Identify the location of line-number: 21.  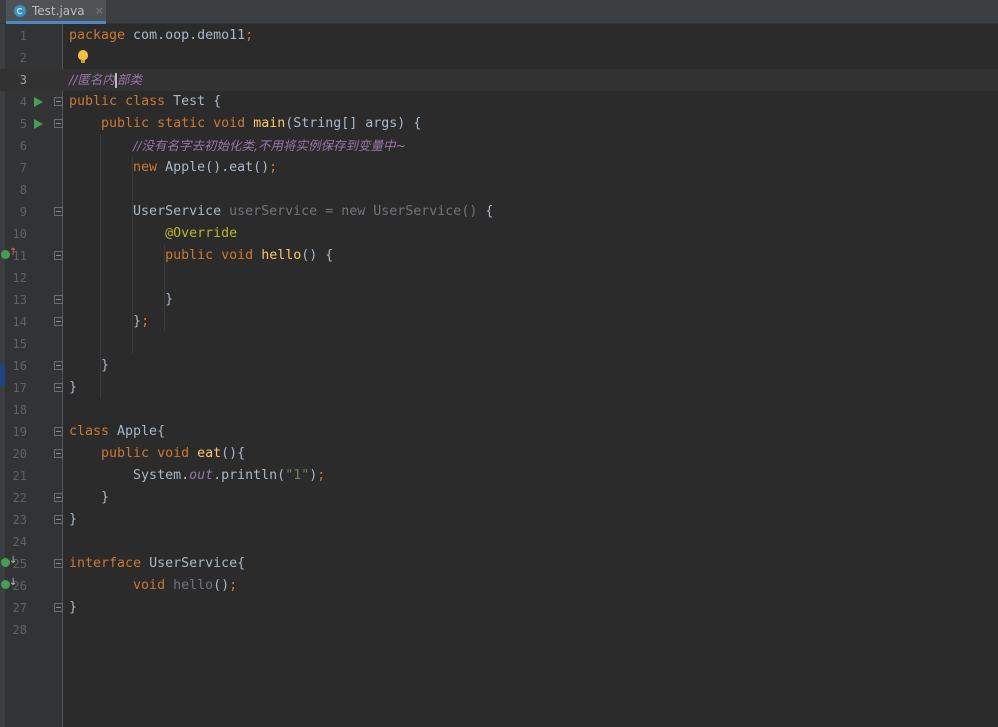
(19, 476).